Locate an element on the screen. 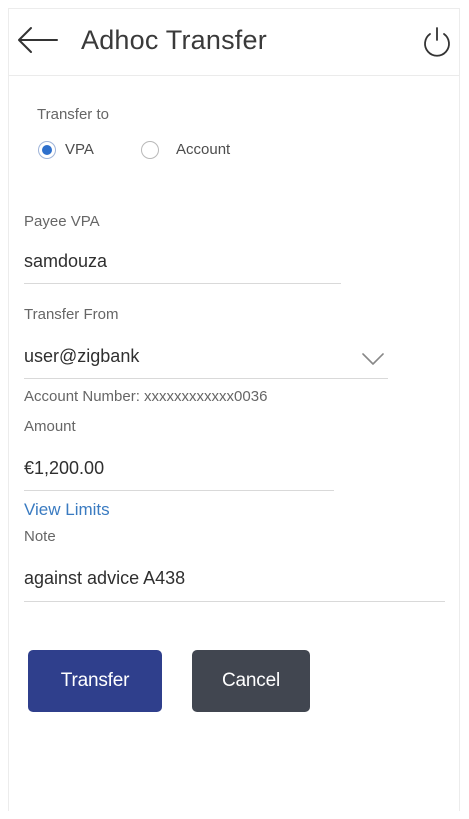  note-input: against advice A438 is located at coordinates (104, 578).